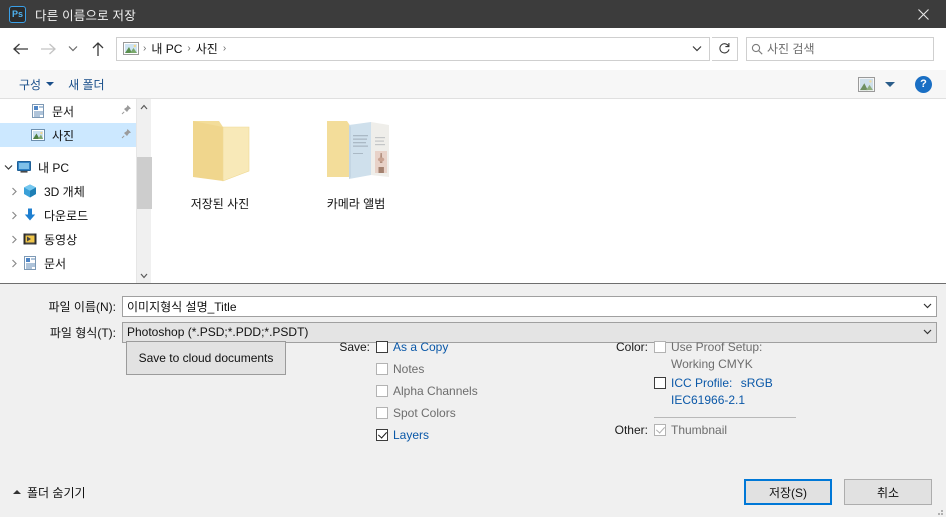  I want to click on icc-profile-label: ICC Profile: sRGB, so click(722, 383).